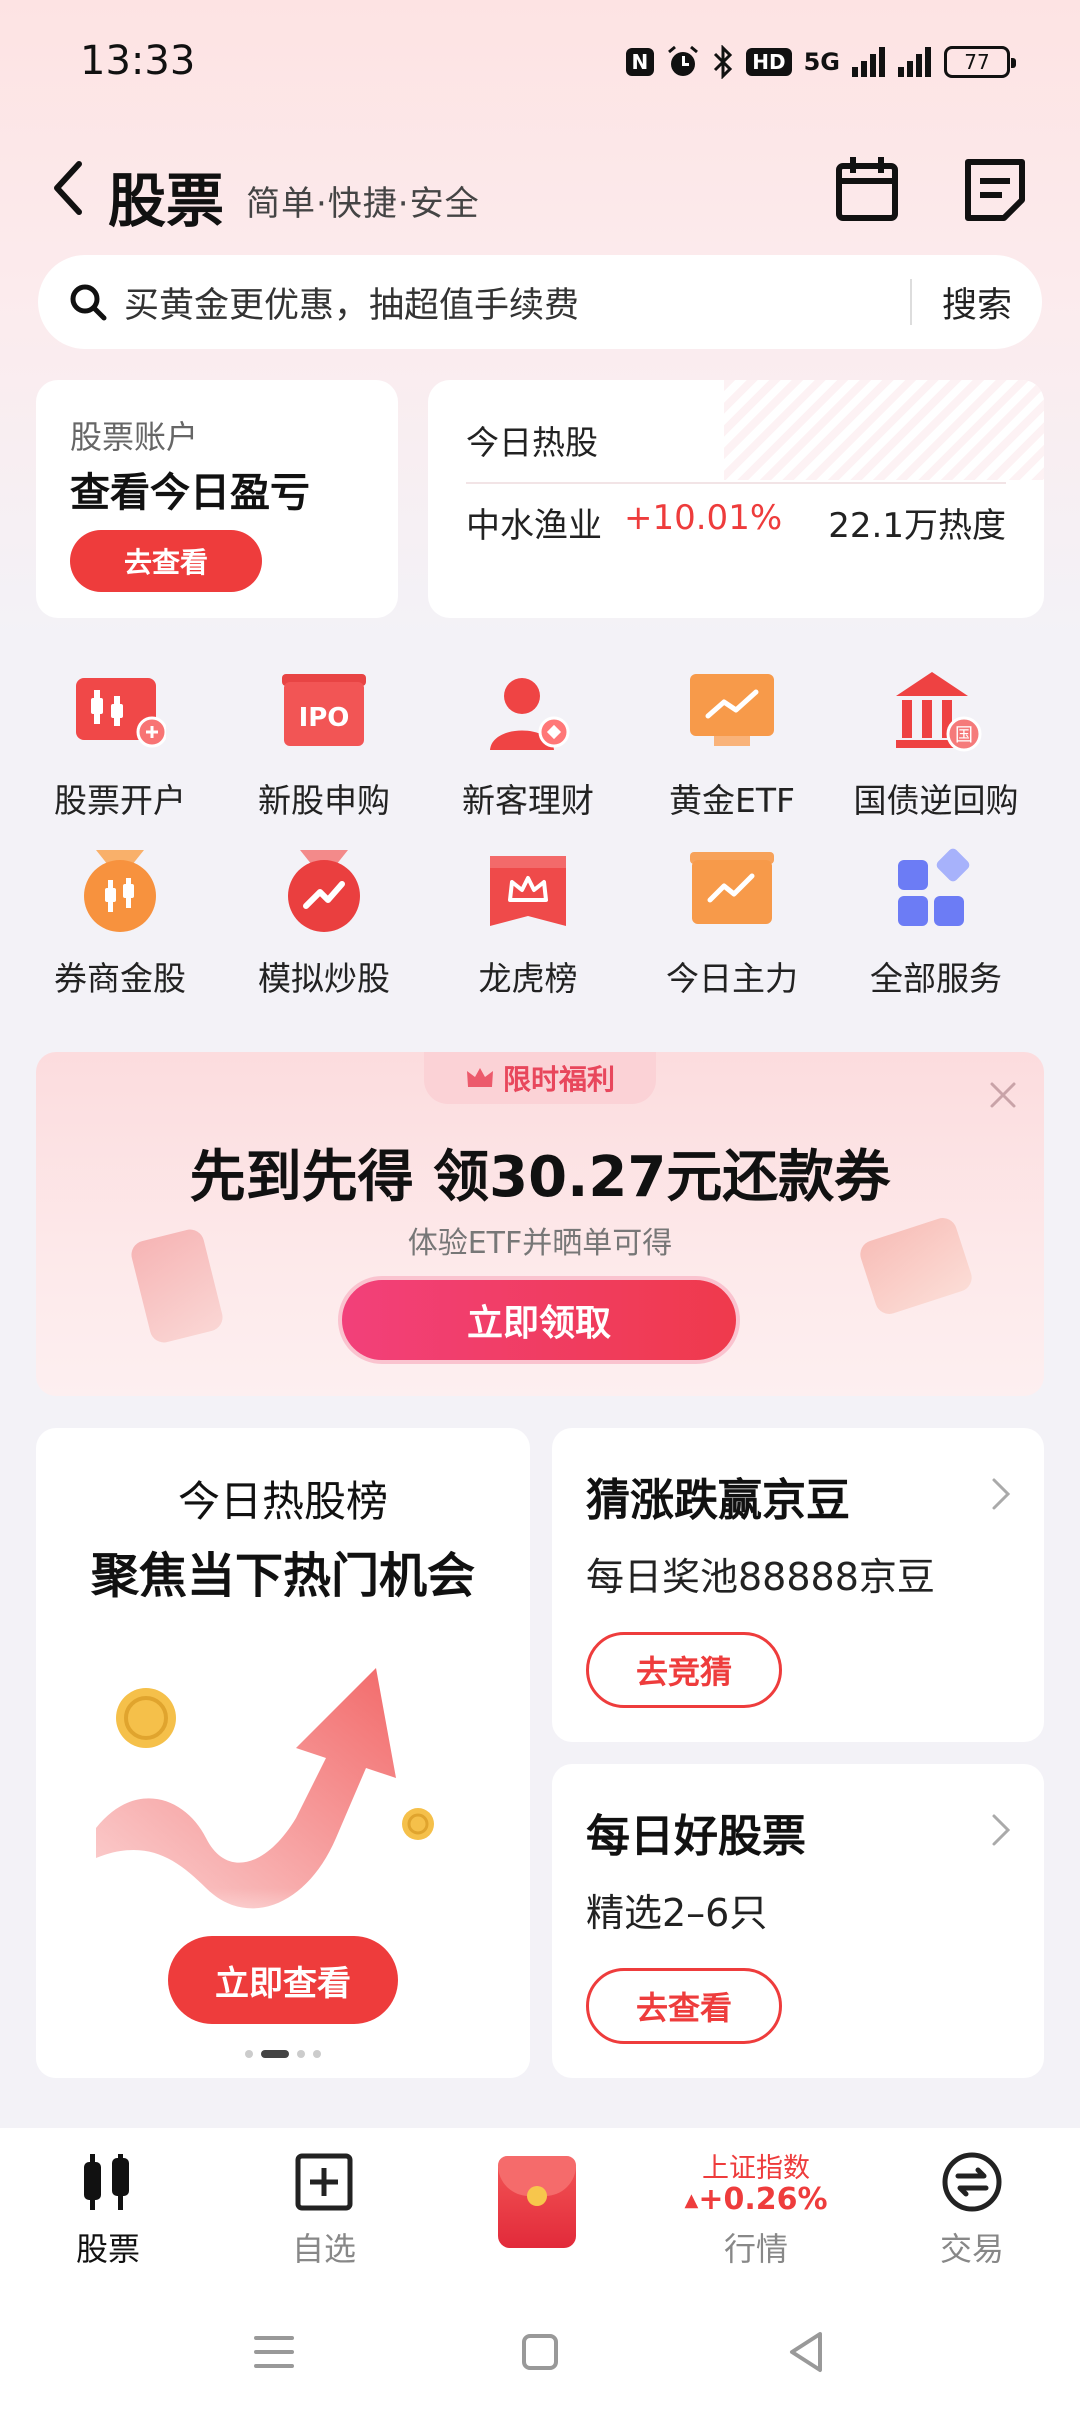 Image resolution: width=1080 pixels, height=2412 pixels. Describe the element at coordinates (703, 518) in the screenshot. I see `hot-stock-change: +10.01%` at that location.